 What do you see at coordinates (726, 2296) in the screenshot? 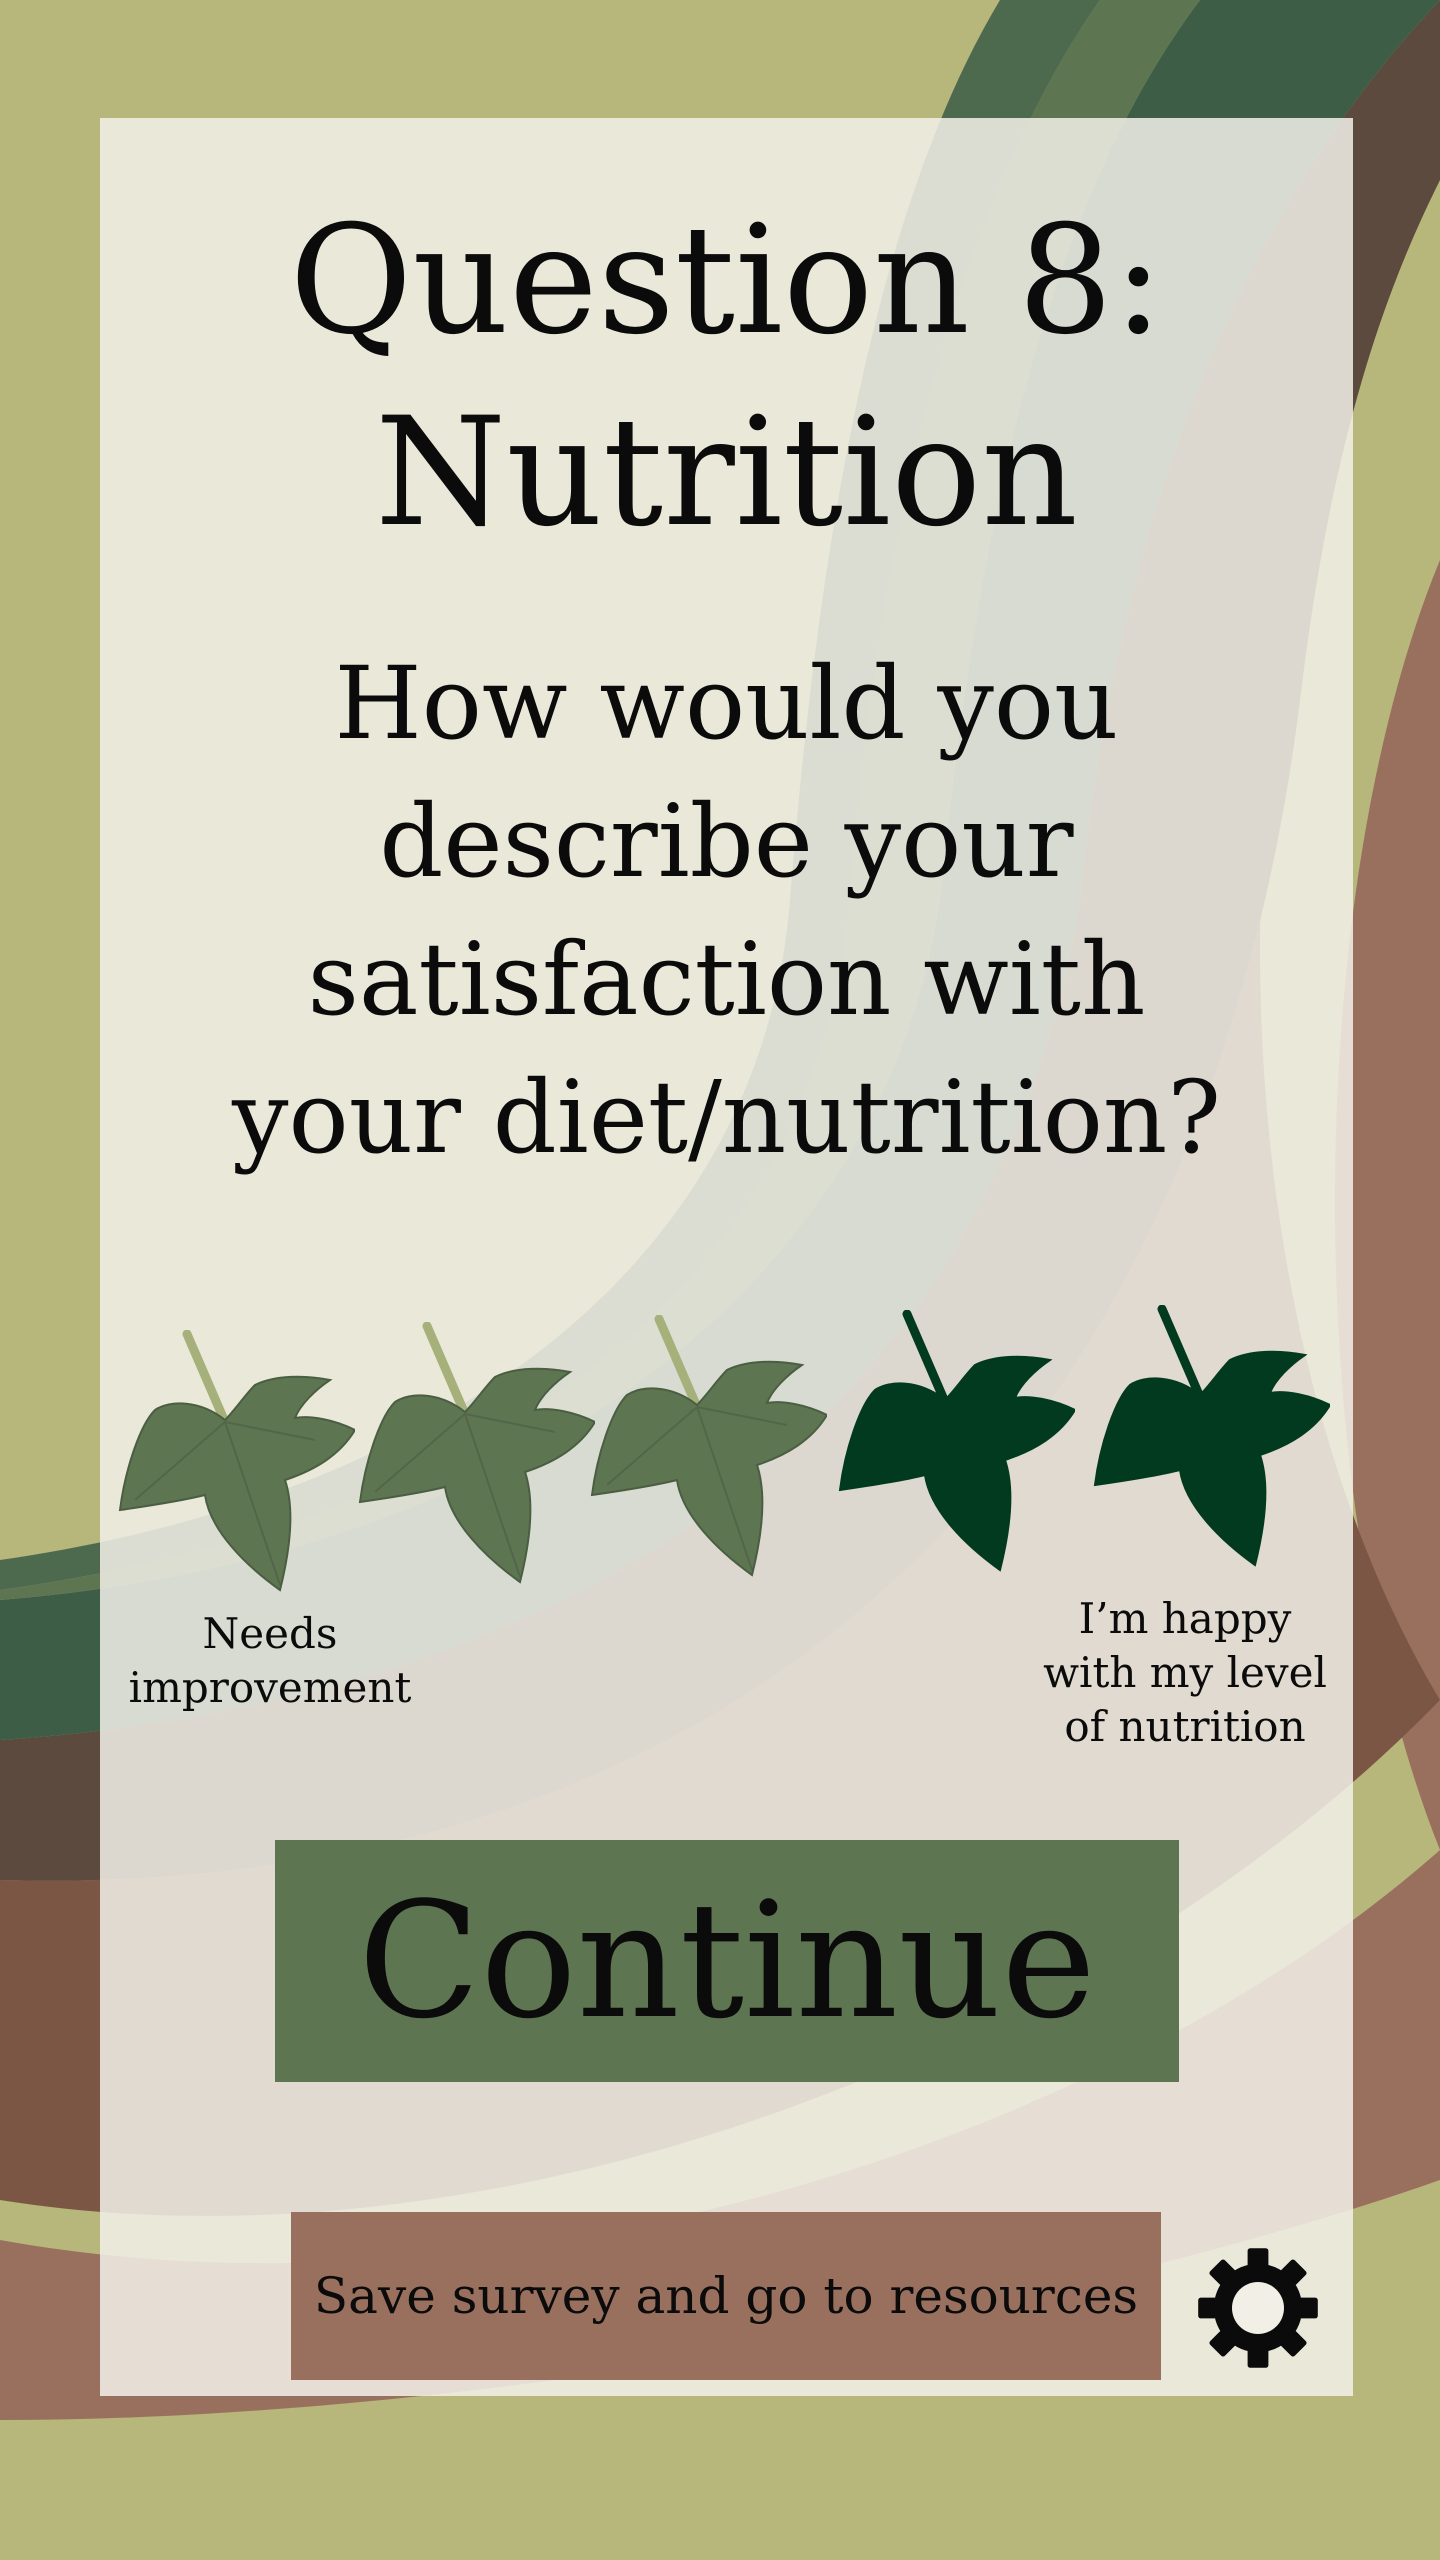
I see `save-and-resources-button: Save survey and go to resources` at bounding box center [726, 2296].